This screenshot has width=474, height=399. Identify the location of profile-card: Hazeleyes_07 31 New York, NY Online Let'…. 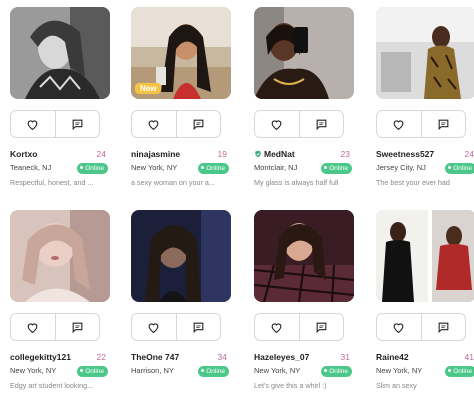
(304, 304).